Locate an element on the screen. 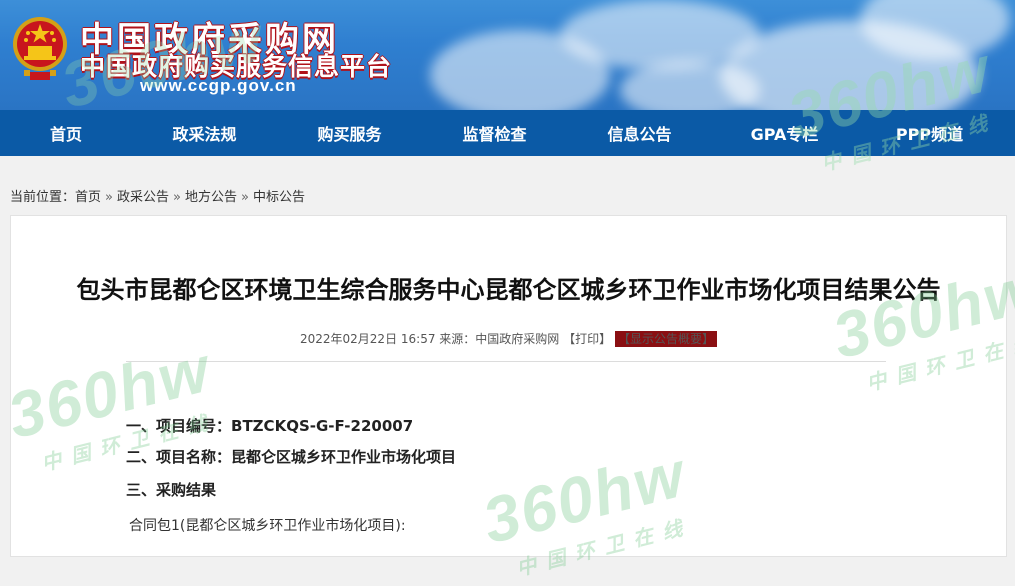 Image resolution: width=1015 pixels, height=586 pixels. breadcrumb-item-award-announcements: 中标公告 is located at coordinates (279, 197).